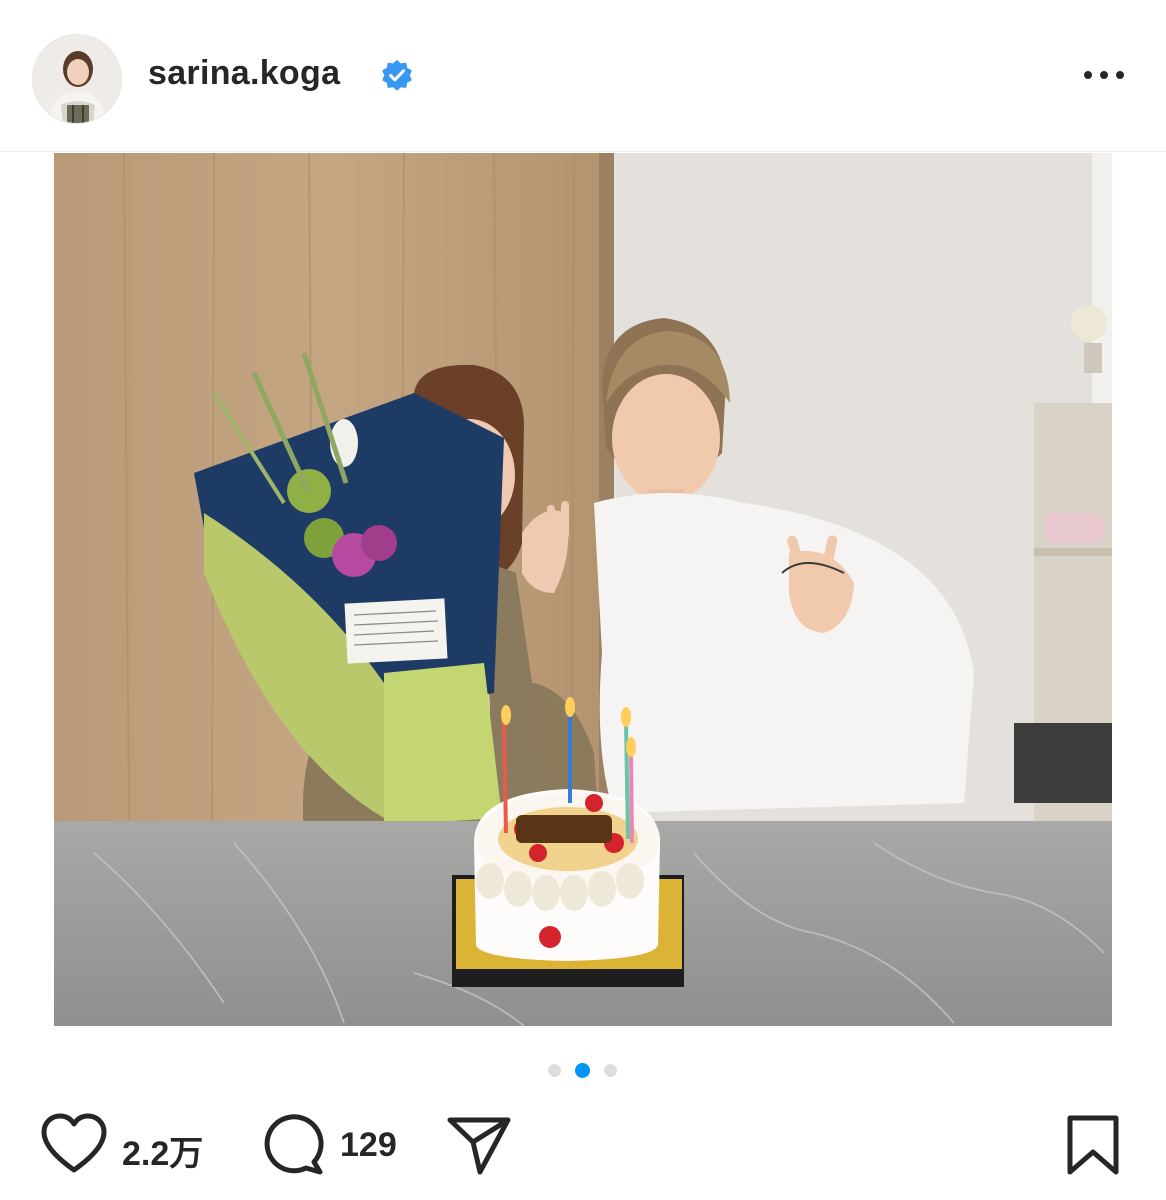 This screenshot has height=1200, width=1166. I want to click on post-header: sarina.koga, so click(583, 76).